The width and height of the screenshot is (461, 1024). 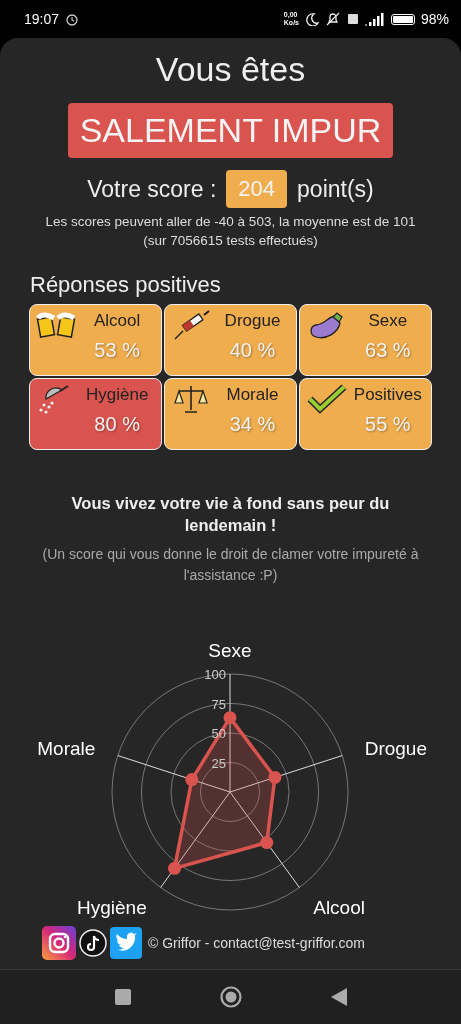 What do you see at coordinates (388, 350) in the screenshot?
I see `category-percent: 63 %` at bounding box center [388, 350].